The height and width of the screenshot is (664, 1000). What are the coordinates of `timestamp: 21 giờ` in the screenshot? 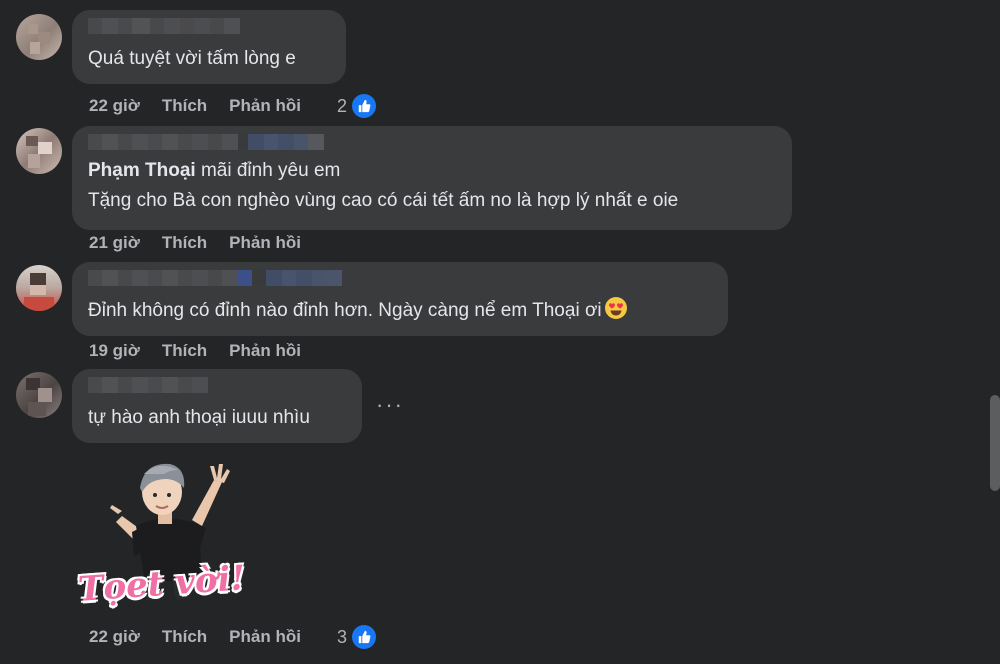 It's located at (114, 243).